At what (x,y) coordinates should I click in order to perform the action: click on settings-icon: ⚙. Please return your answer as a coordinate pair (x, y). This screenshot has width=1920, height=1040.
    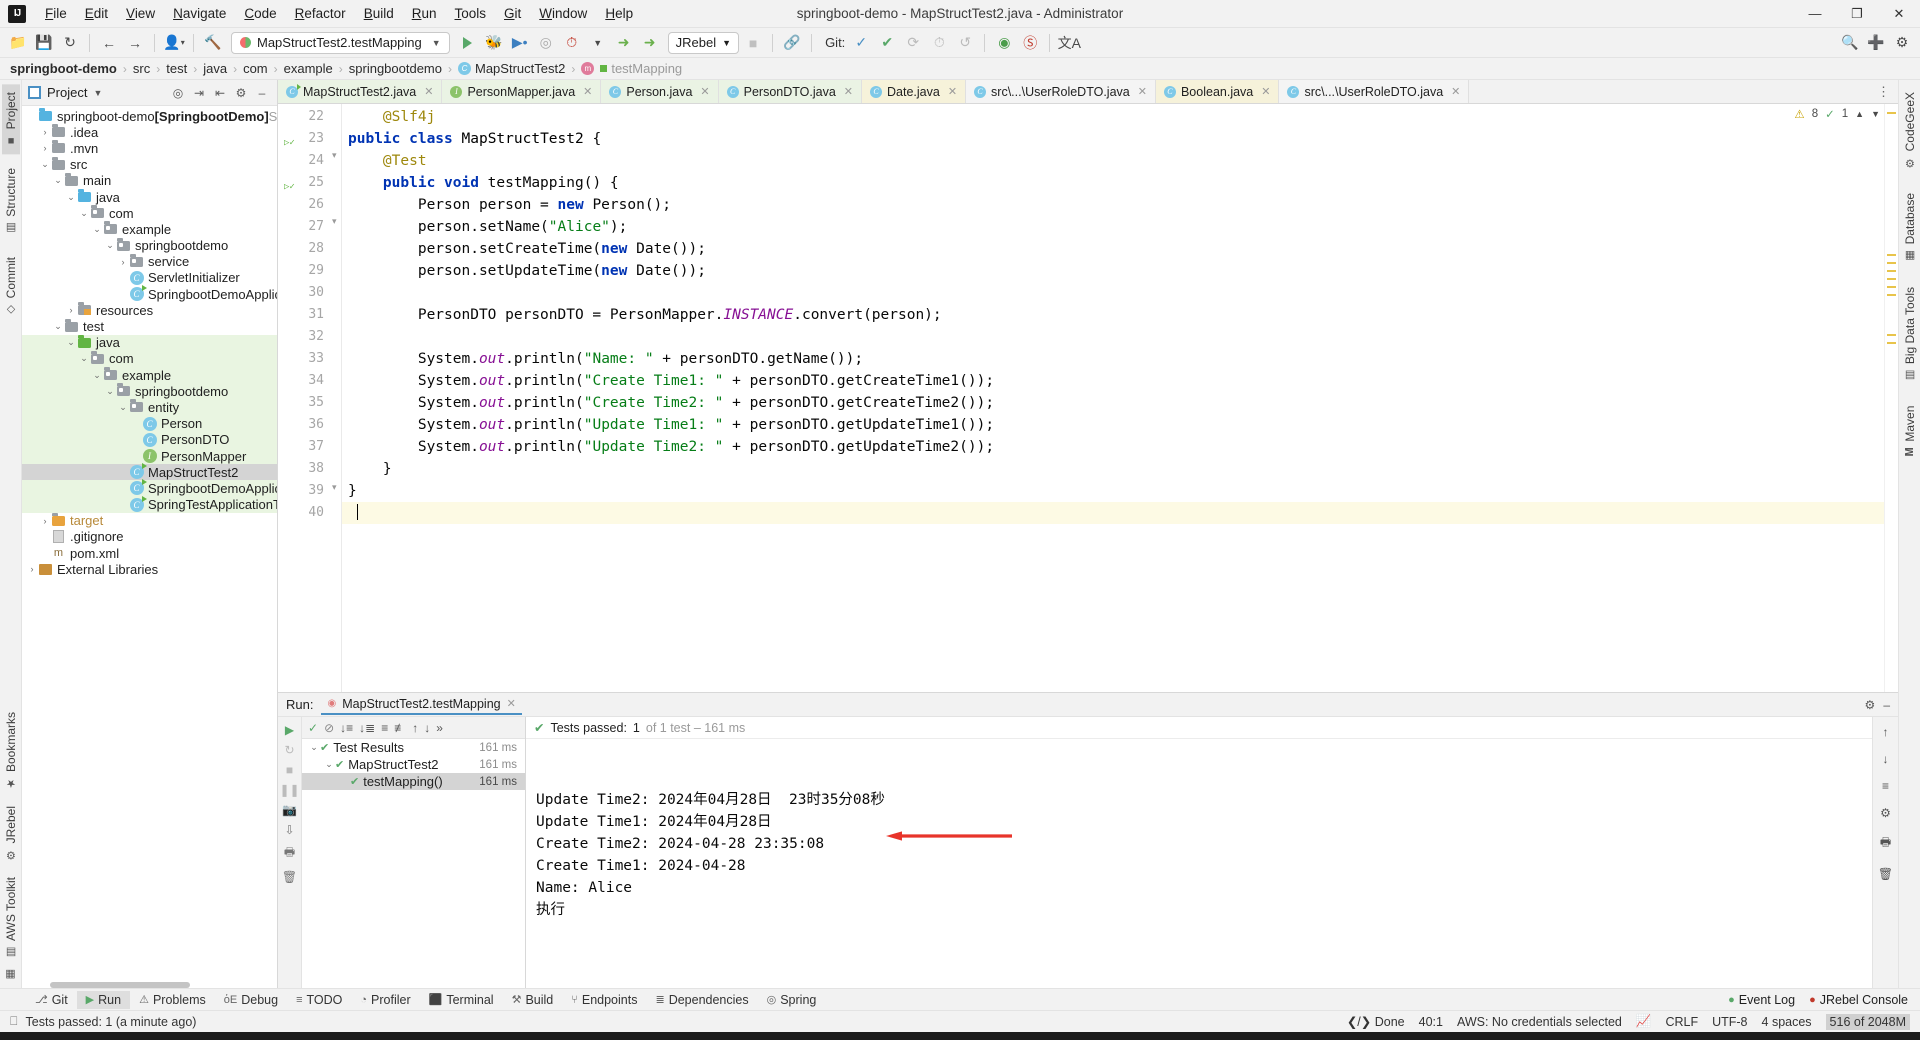
    Looking at the image, I should click on (1870, 705).